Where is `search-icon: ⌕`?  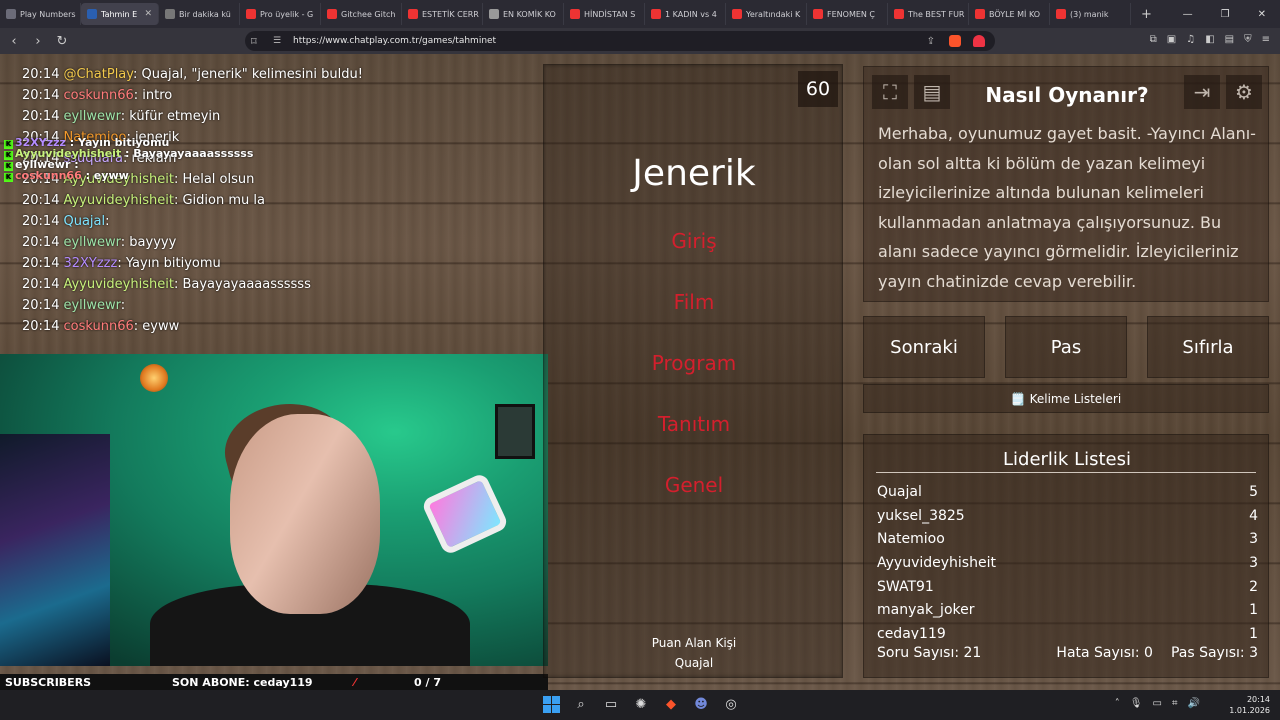 search-icon: ⌕ is located at coordinates (581, 704).